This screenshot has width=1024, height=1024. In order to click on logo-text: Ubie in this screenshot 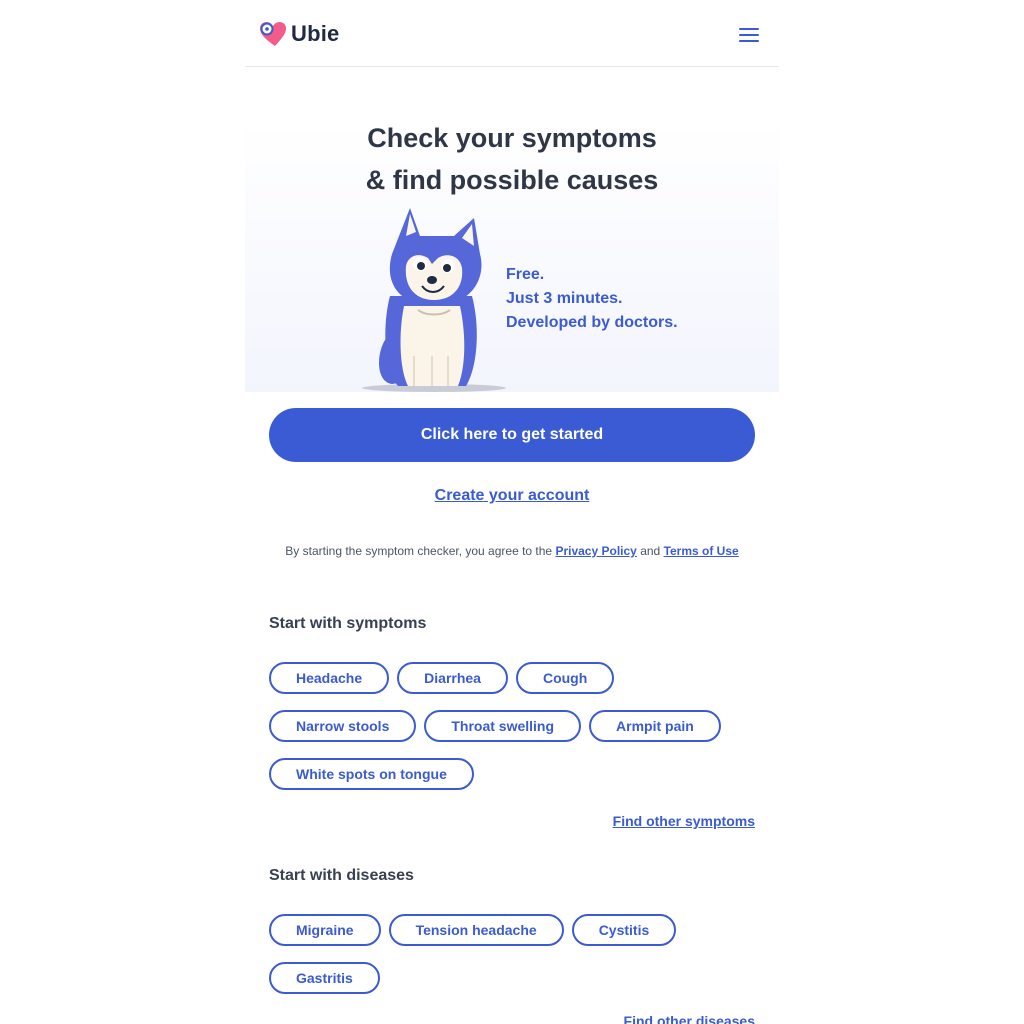, I will do `click(315, 33)`.